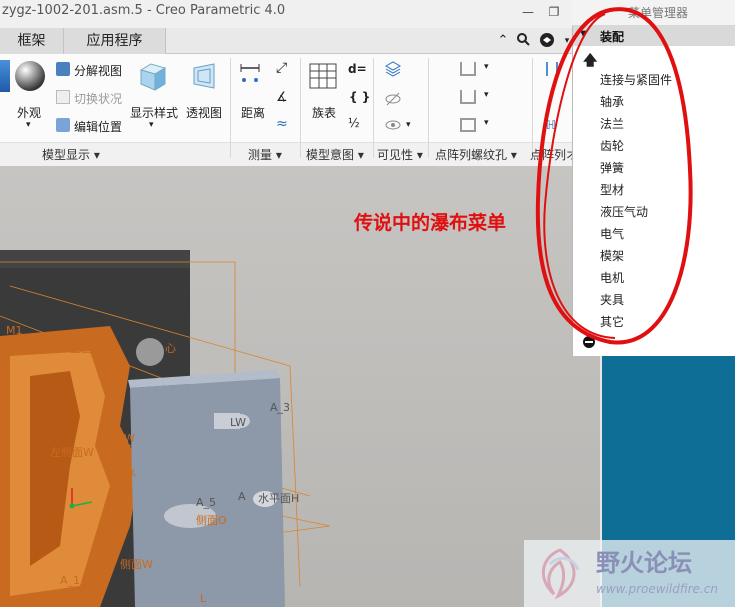  Describe the element at coordinates (612, 299) in the screenshot. I see `menu-item: 夹具` at that location.